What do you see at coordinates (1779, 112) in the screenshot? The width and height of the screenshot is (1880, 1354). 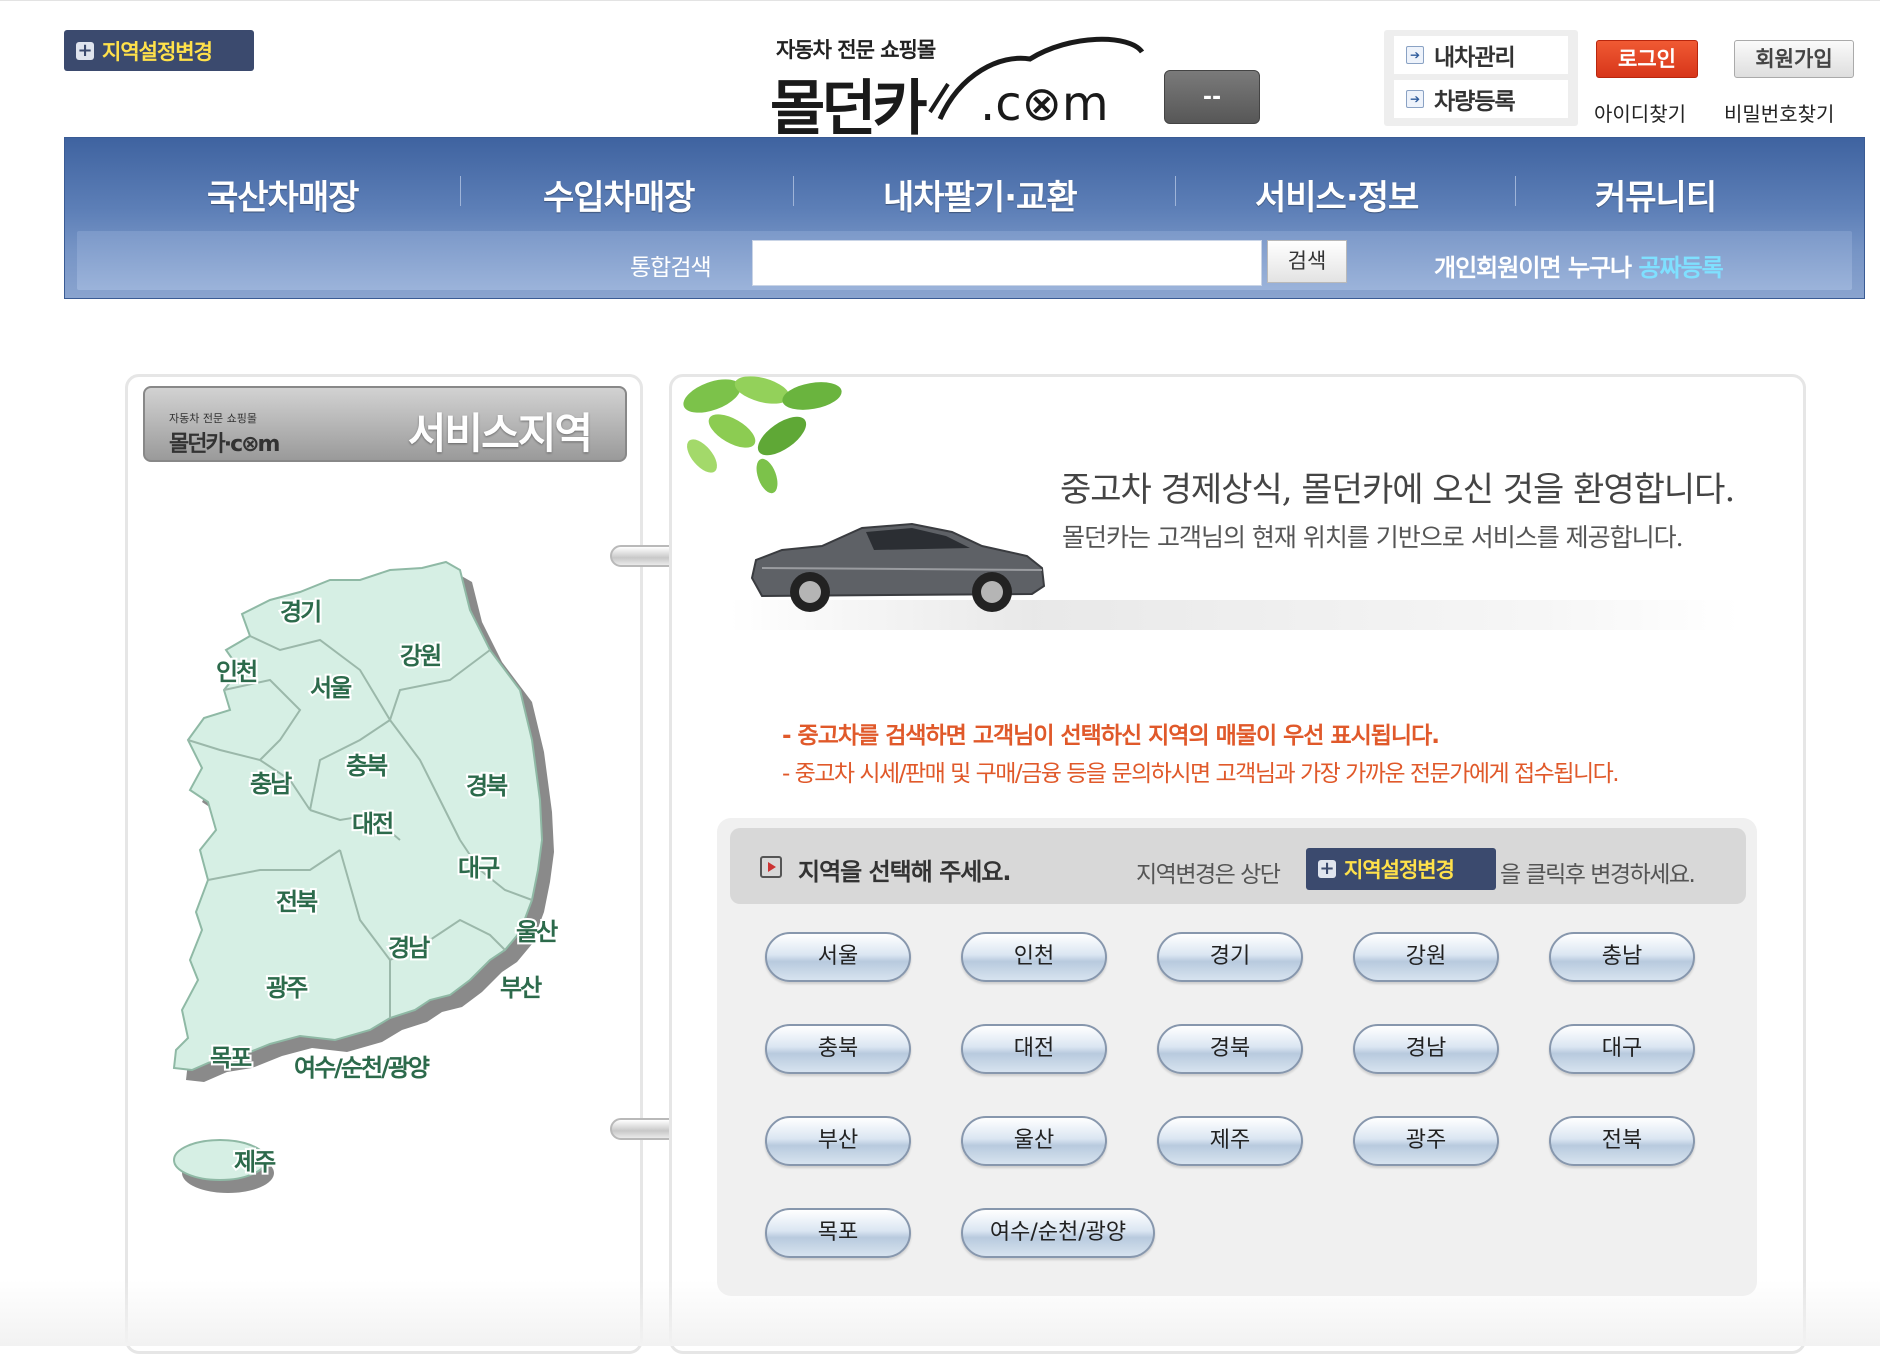 I see `find-password-link: 비밀번호찾기` at bounding box center [1779, 112].